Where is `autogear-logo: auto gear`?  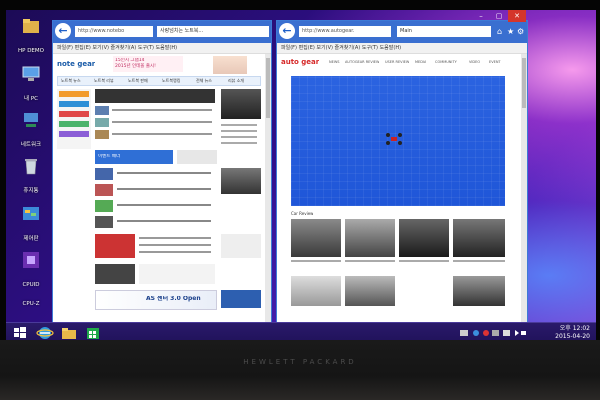 autogear-logo: auto gear is located at coordinates (300, 62).